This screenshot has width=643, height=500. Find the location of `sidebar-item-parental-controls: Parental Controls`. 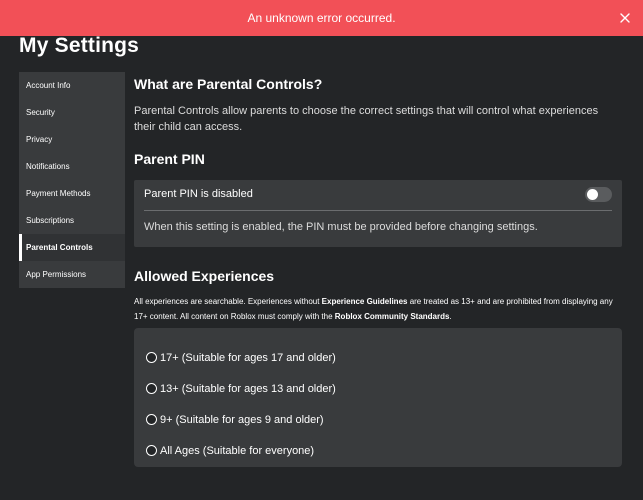

sidebar-item-parental-controls: Parental Controls is located at coordinates (72, 247).